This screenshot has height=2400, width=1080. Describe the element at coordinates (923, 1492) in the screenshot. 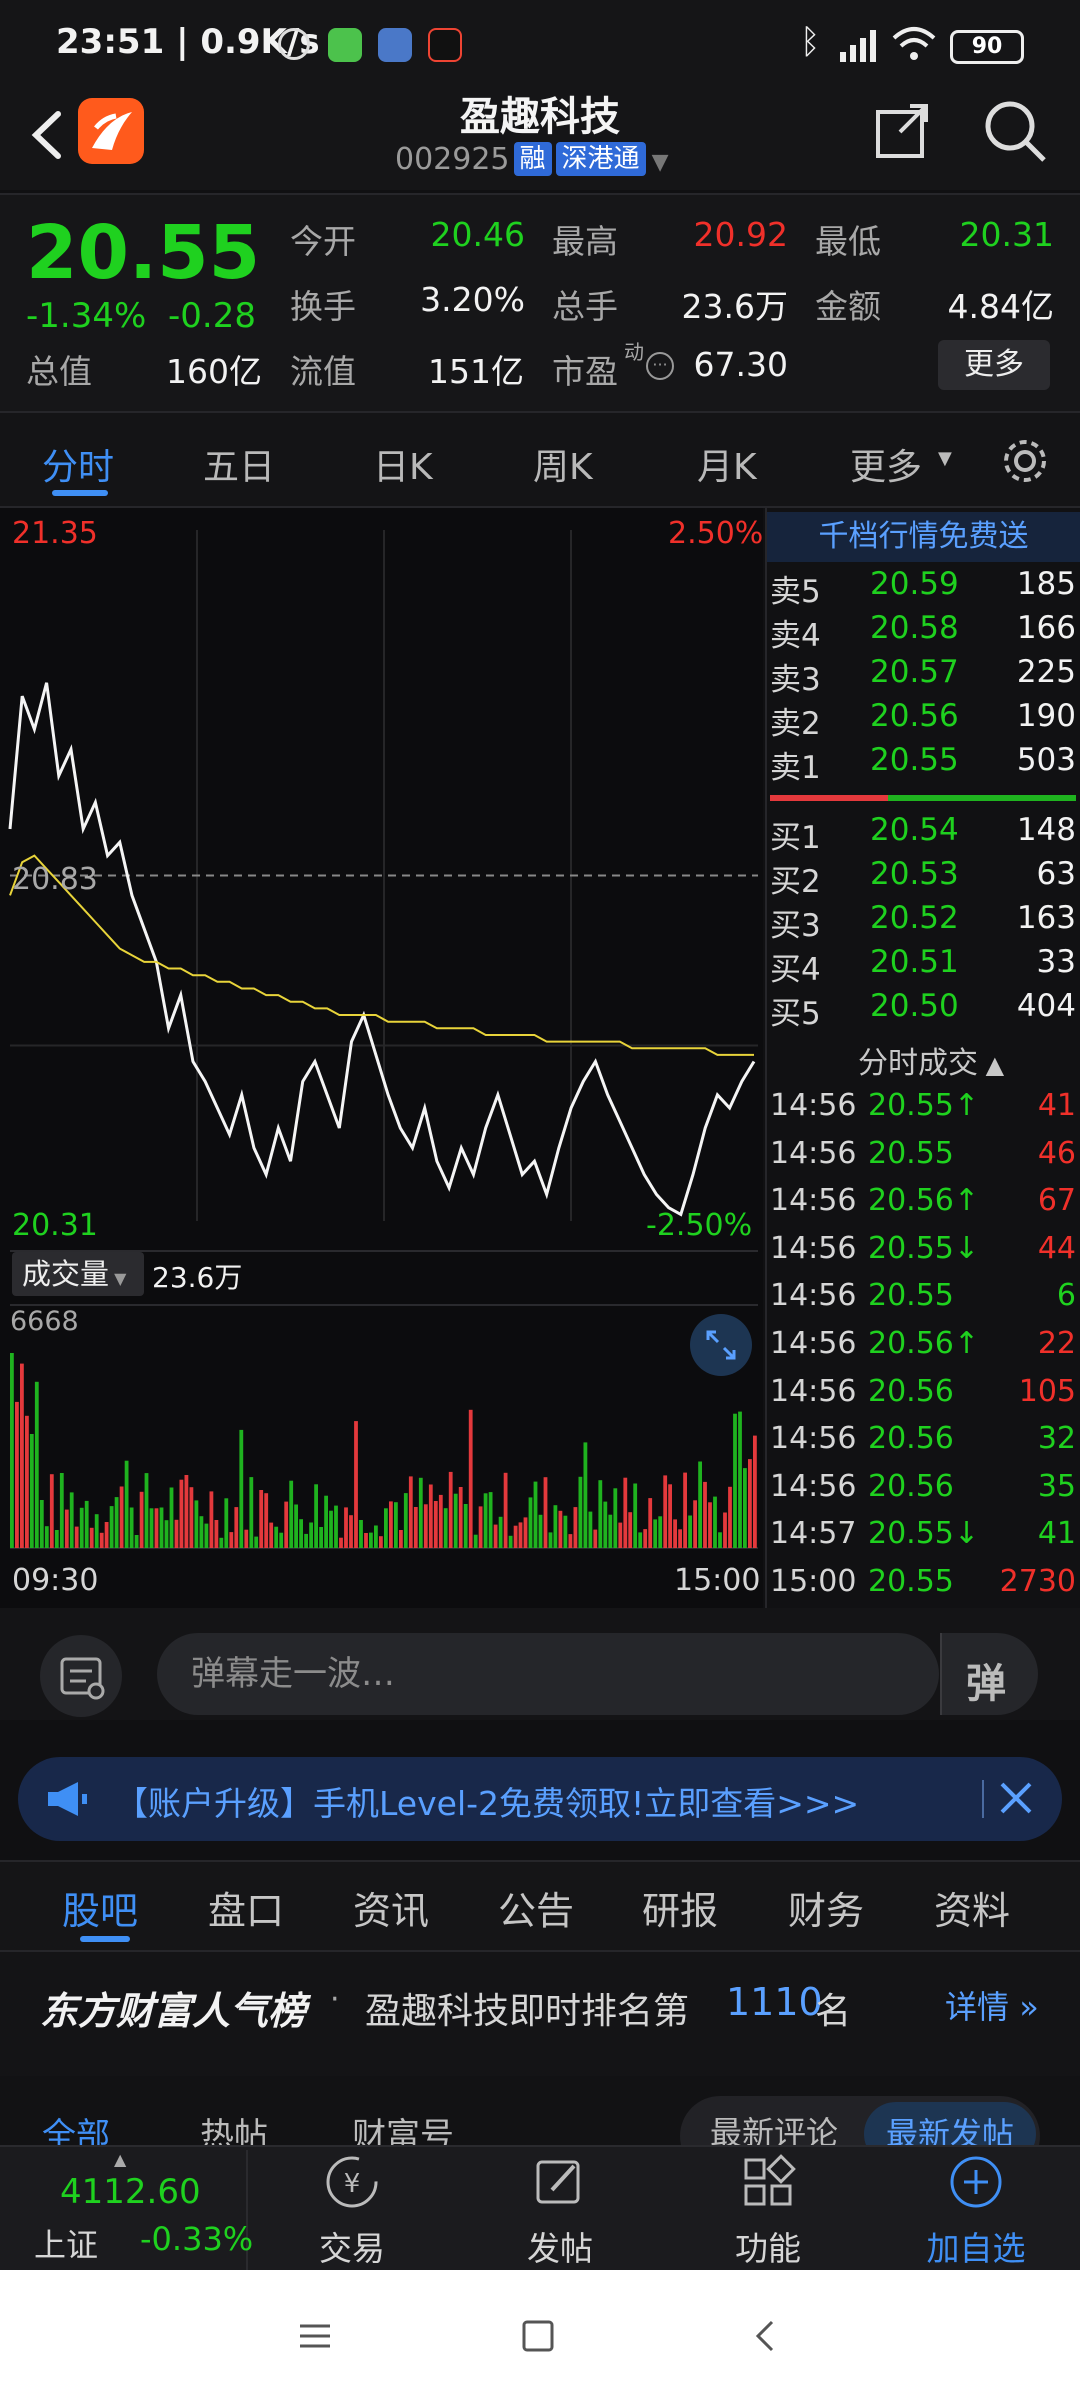

I see `tick-row: 14:56 20.56 35` at that location.